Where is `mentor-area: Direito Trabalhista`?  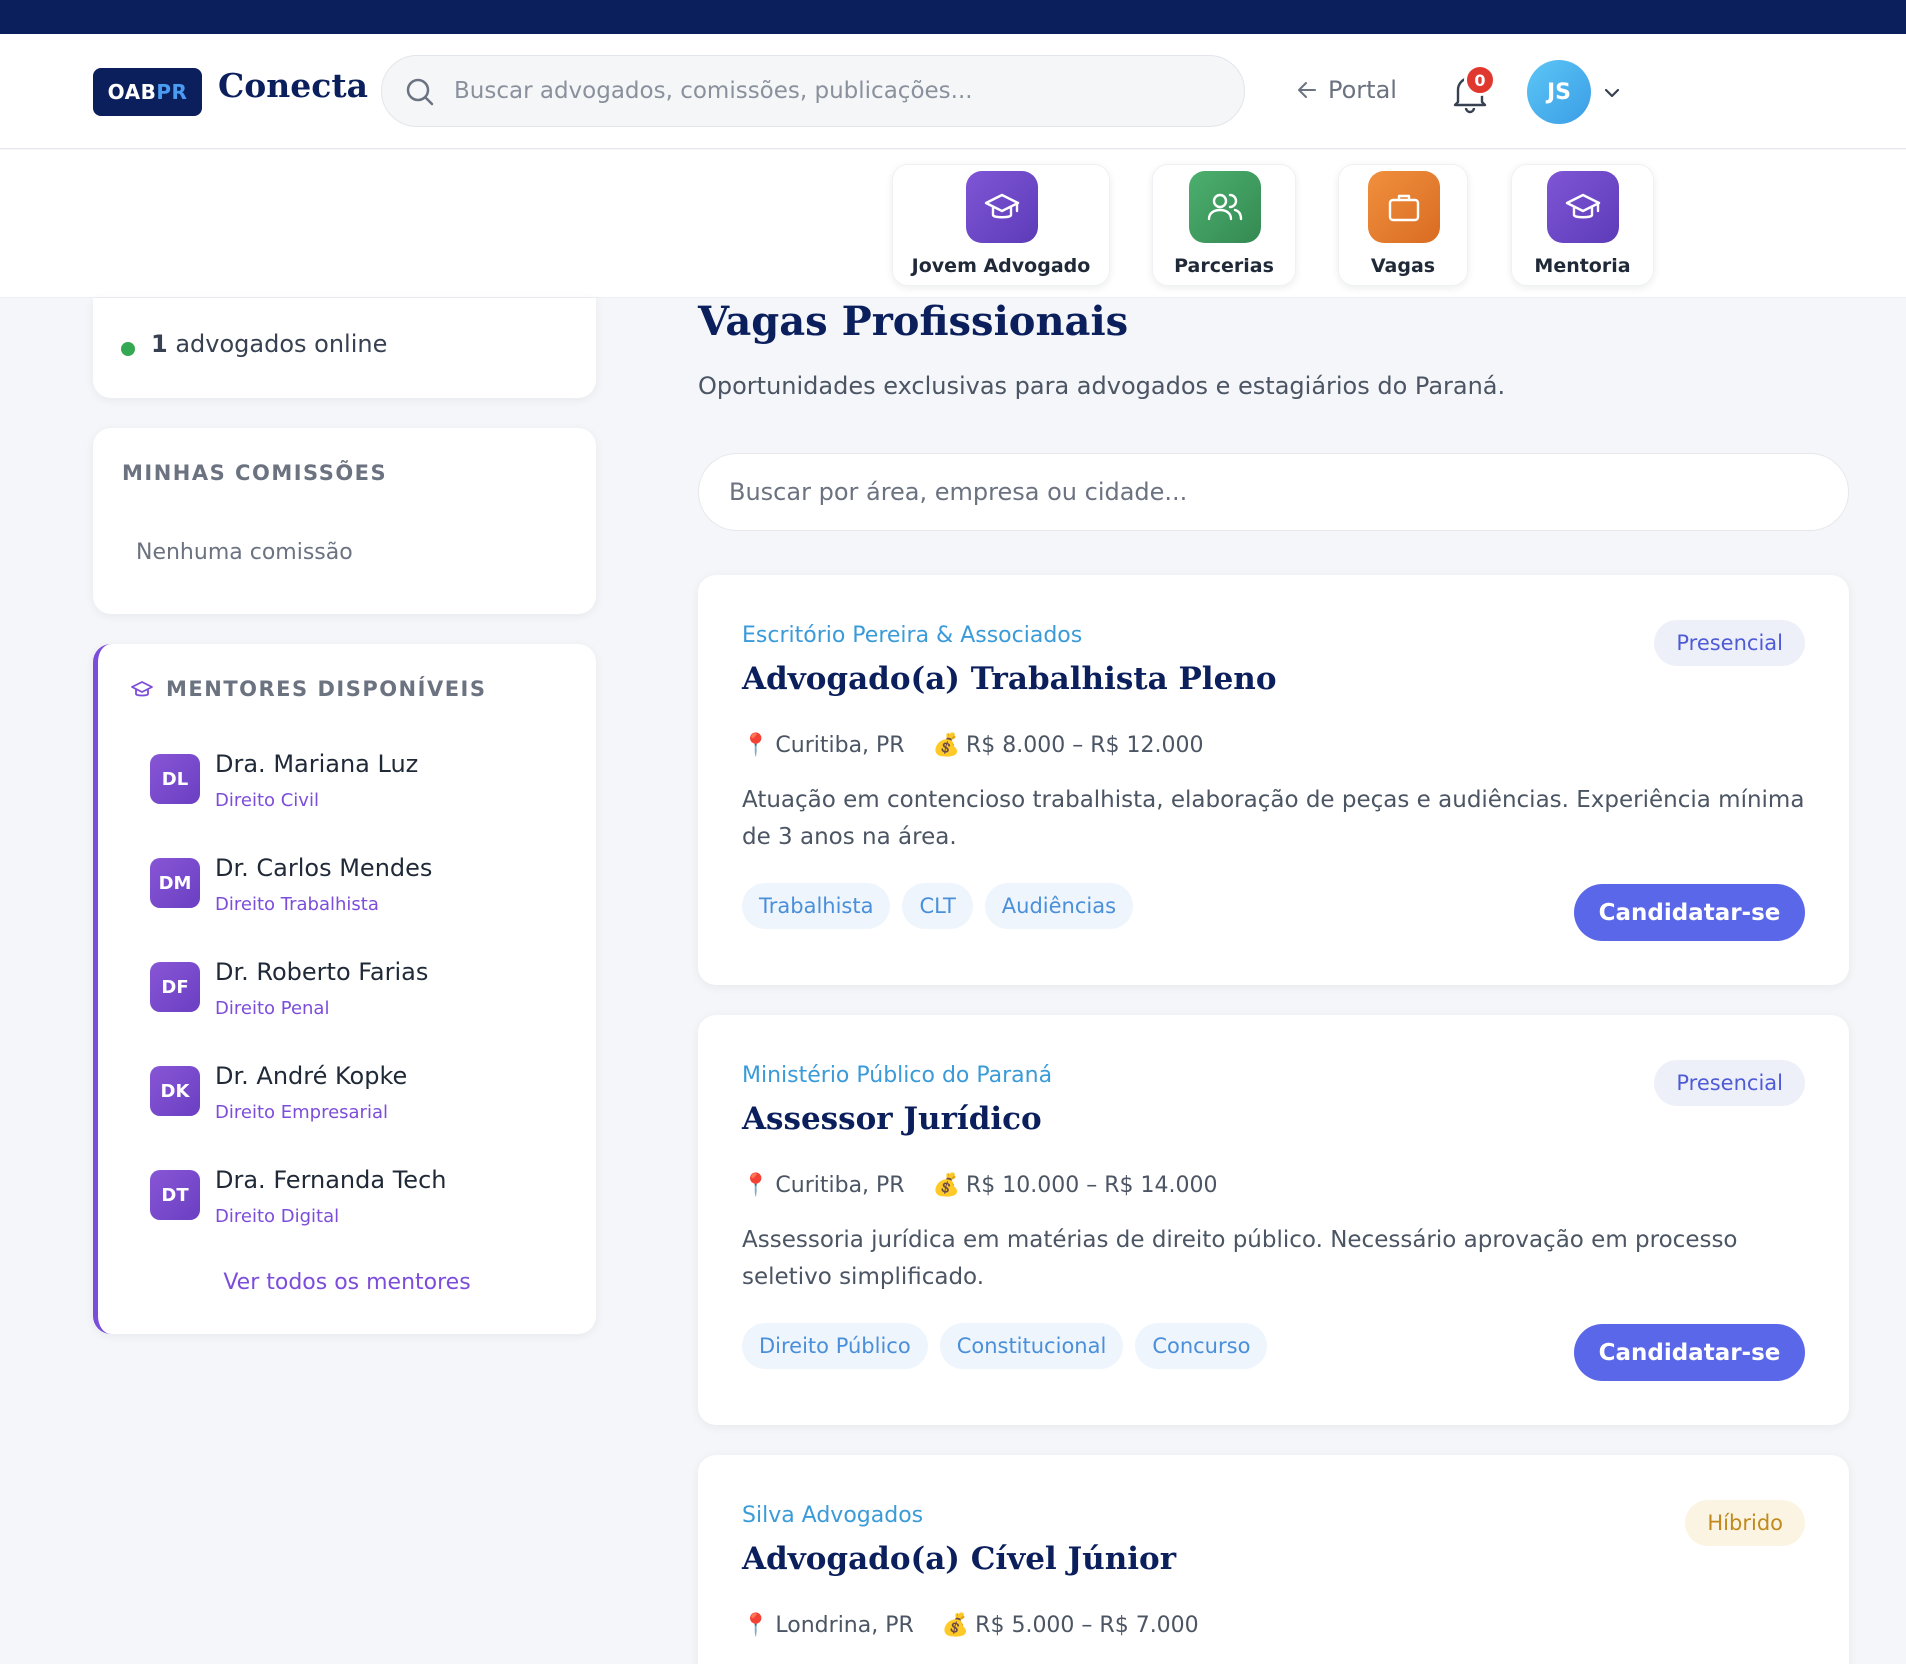 mentor-area: Direito Trabalhista is located at coordinates (297, 904).